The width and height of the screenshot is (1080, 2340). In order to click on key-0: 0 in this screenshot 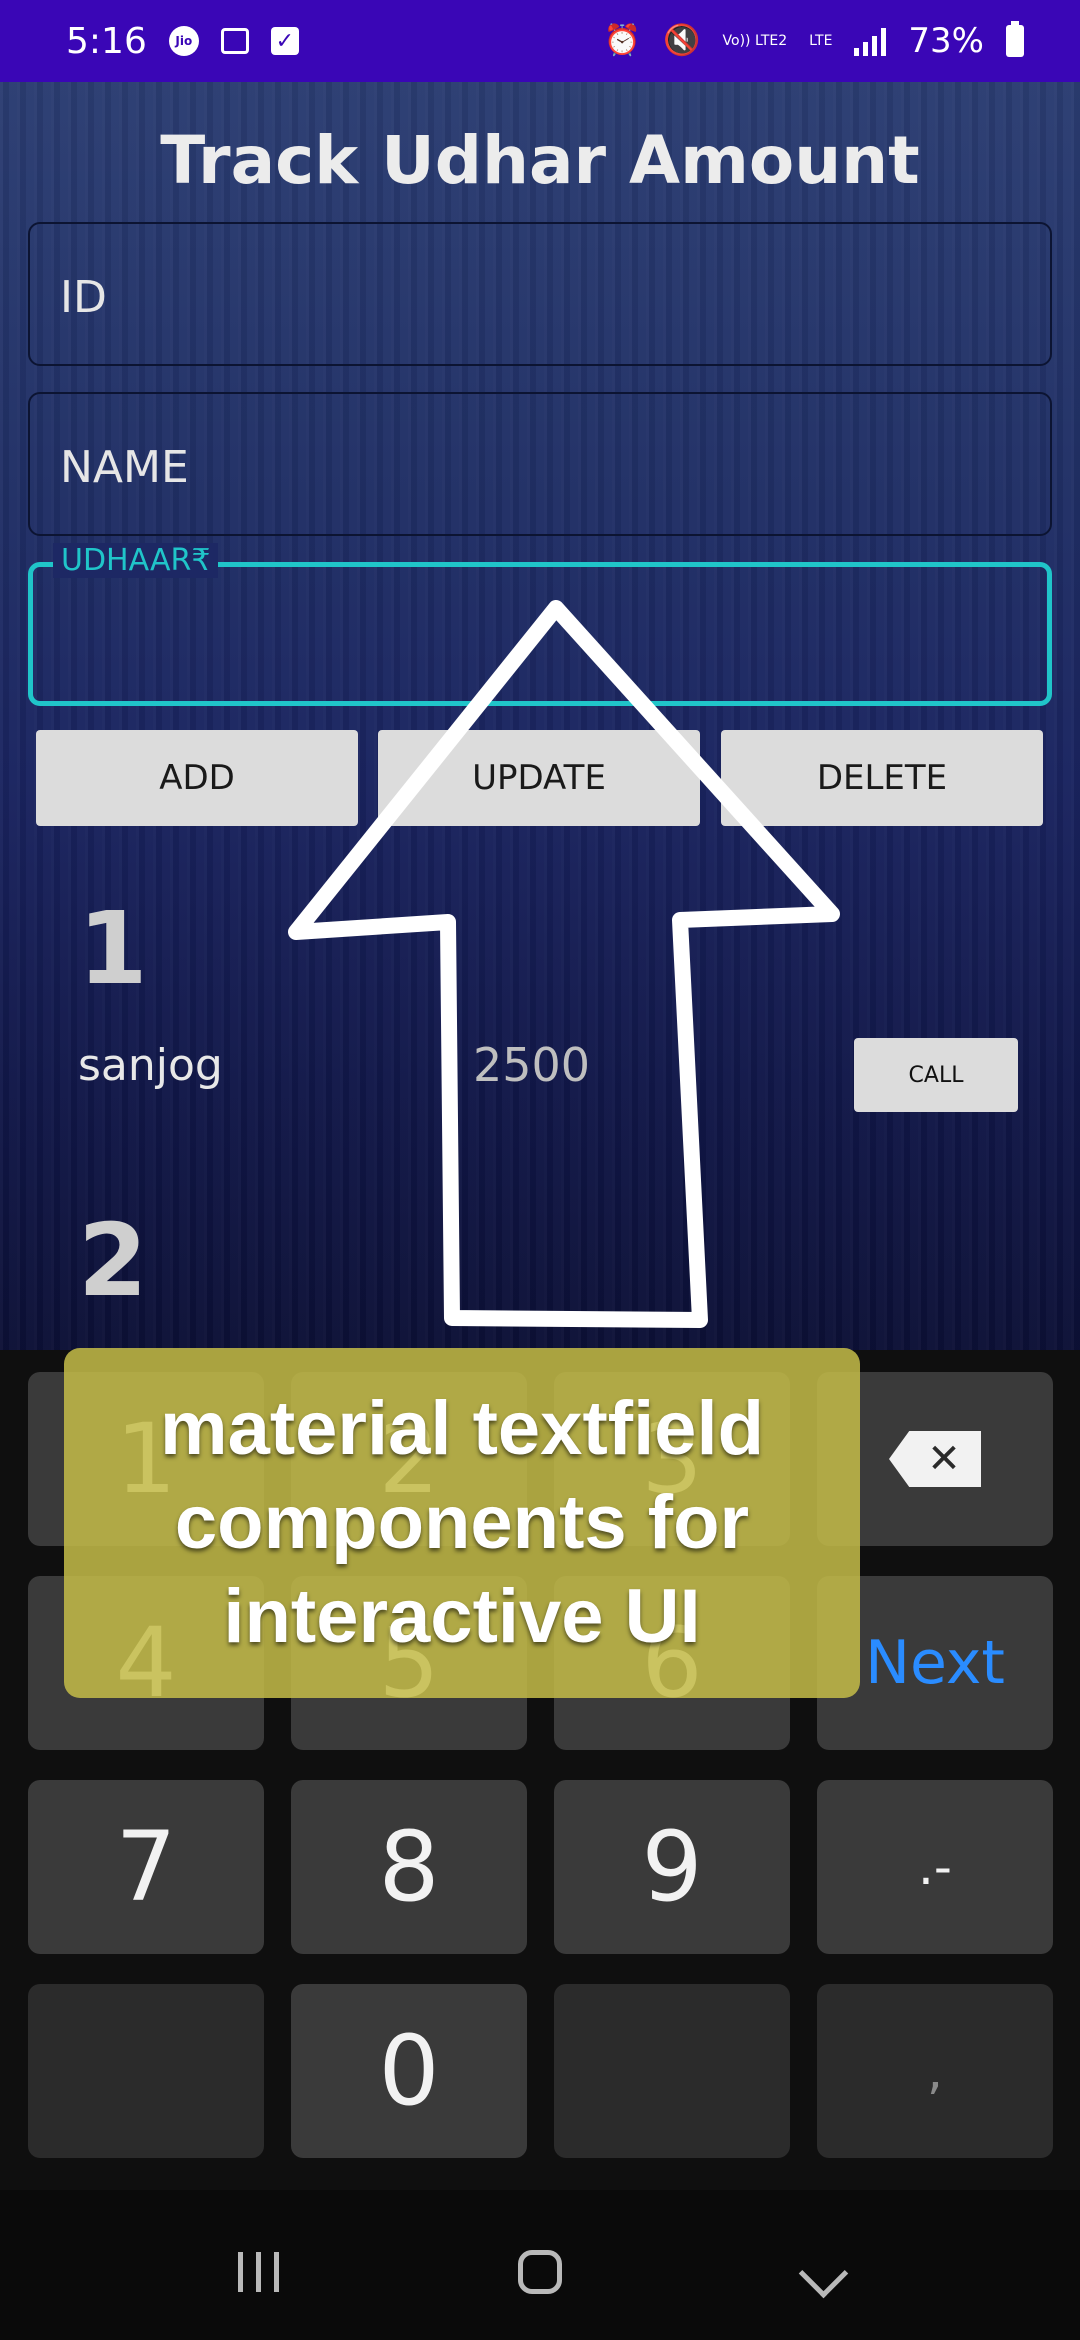, I will do `click(409, 2071)`.